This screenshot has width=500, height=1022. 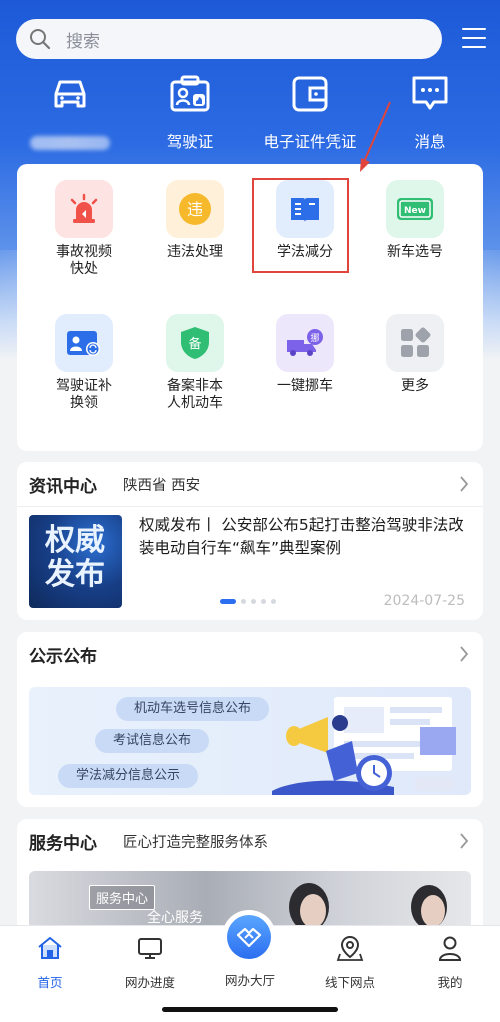 I want to click on service-header: 服务中心 匠心打造完整服务体系, so click(x=250, y=841).